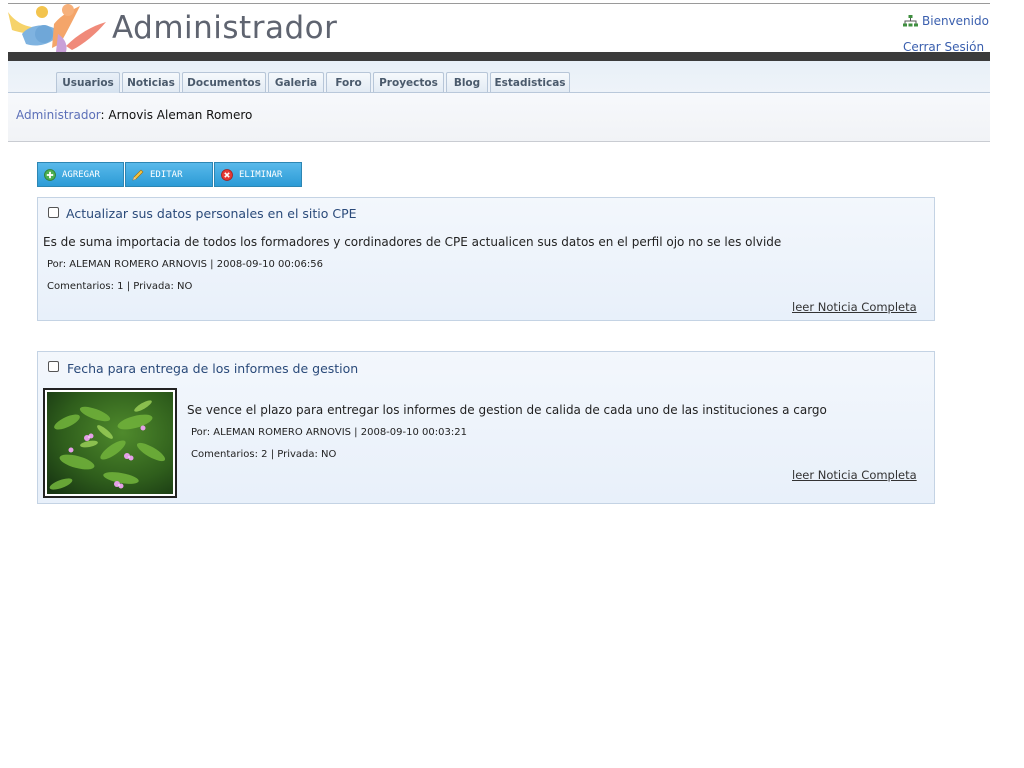 Image resolution: width=1024 pixels, height=768 pixels. I want to click on tabs-baseline, so click(499, 92).